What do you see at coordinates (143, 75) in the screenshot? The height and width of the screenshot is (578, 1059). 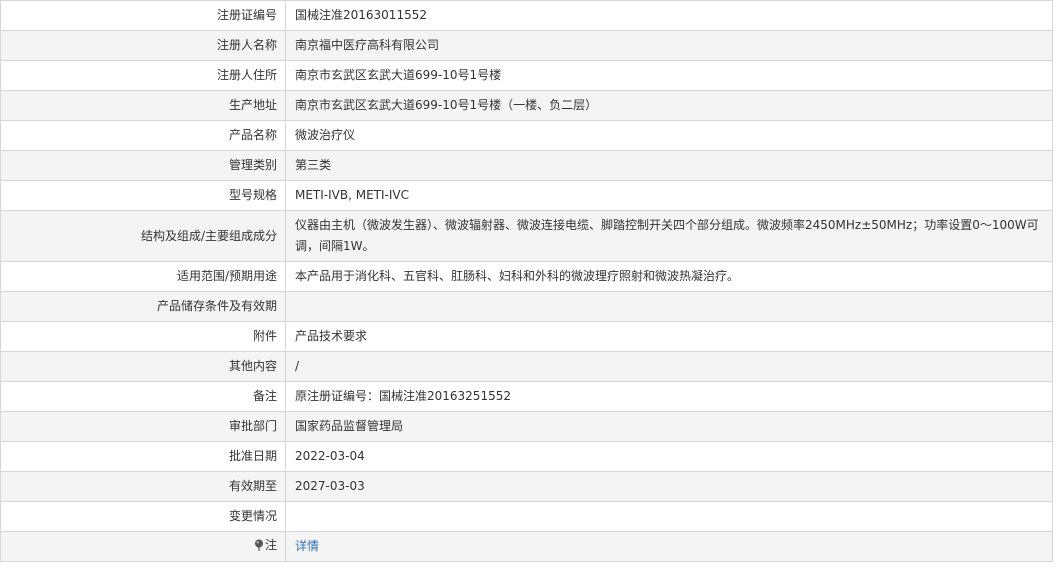 I see `row-label: 注册人住所` at bounding box center [143, 75].